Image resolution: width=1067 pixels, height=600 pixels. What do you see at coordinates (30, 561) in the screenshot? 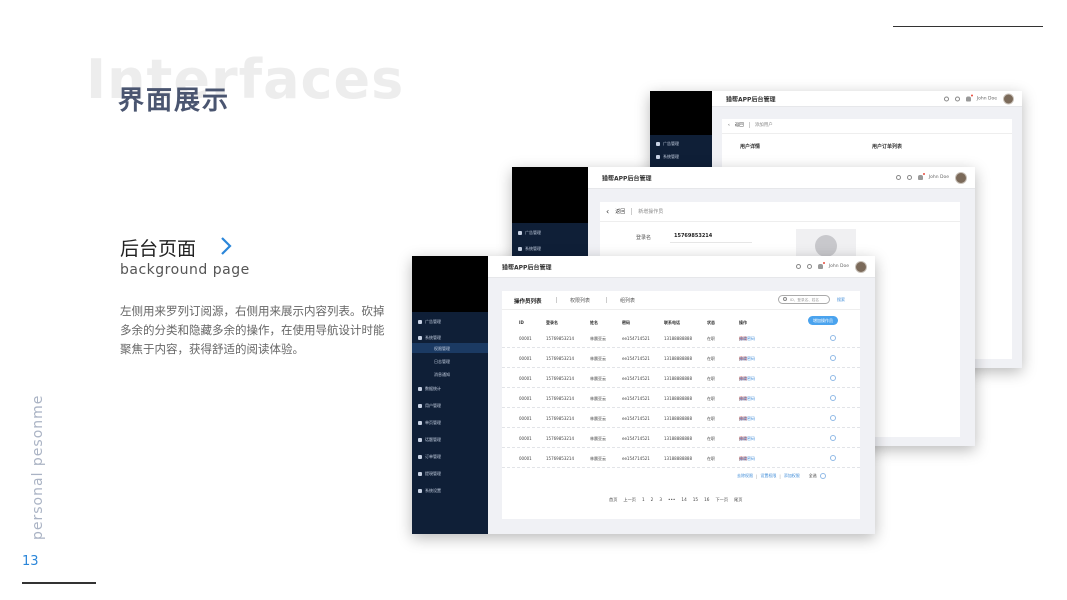
I see `page-number: 13` at bounding box center [30, 561].